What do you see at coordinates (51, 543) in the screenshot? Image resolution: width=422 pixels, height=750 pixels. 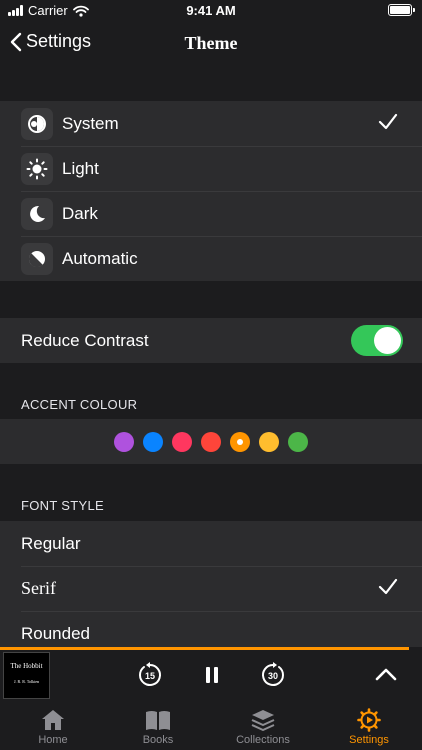 I see `font-style-label: Regular` at bounding box center [51, 543].